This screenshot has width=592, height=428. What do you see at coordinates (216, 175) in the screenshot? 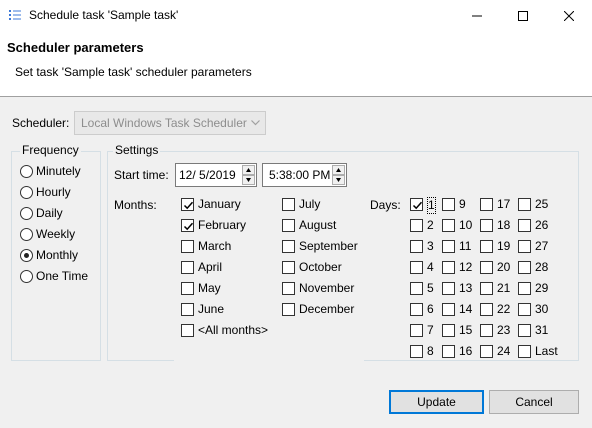
I see `start-date-picker: 12/ 5/2019` at bounding box center [216, 175].